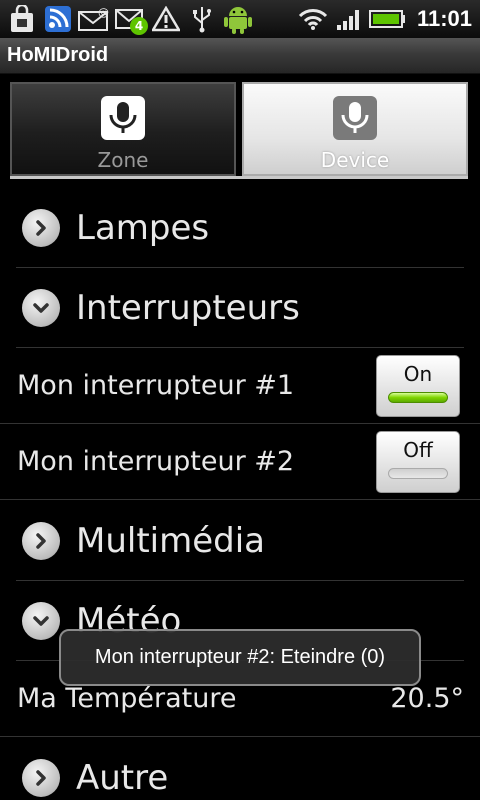 Image resolution: width=480 pixels, height=800 pixels. Describe the element at coordinates (171, 540) in the screenshot. I see `group-label: Multimédia` at that location.